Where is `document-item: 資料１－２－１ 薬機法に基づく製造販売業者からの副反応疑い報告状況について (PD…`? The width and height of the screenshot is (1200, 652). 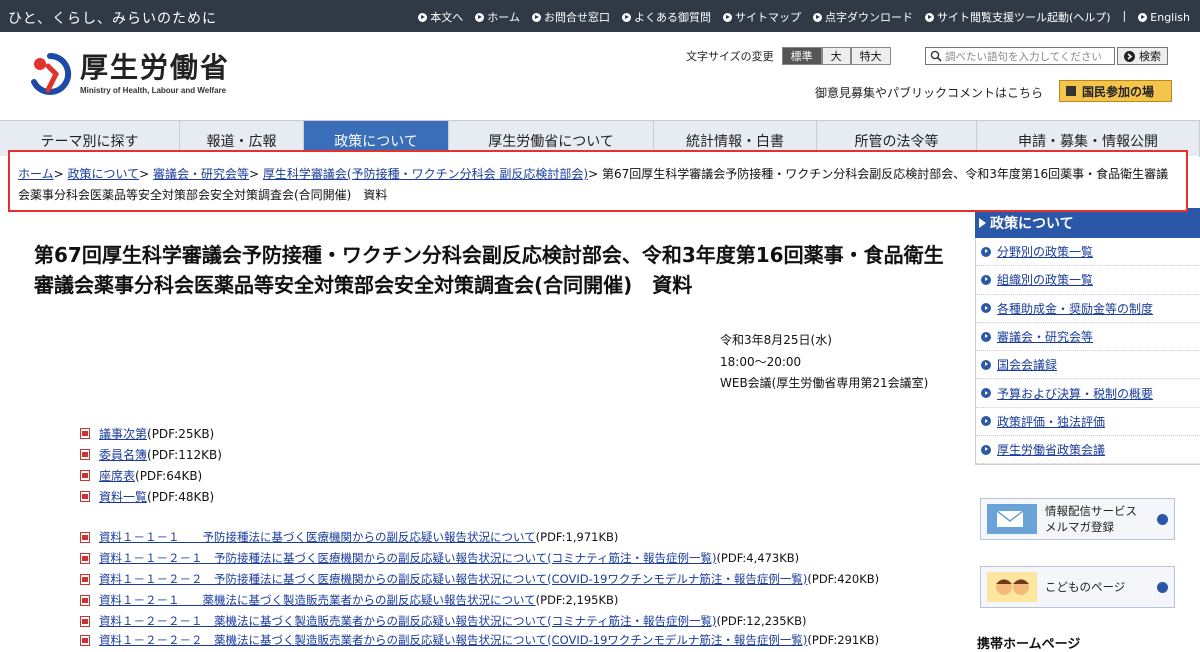
document-item: 資料１－２－１ 薬機法に基づく製造販売業者からの副反応疑い報告状況について (PD… is located at coordinates (349, 600).